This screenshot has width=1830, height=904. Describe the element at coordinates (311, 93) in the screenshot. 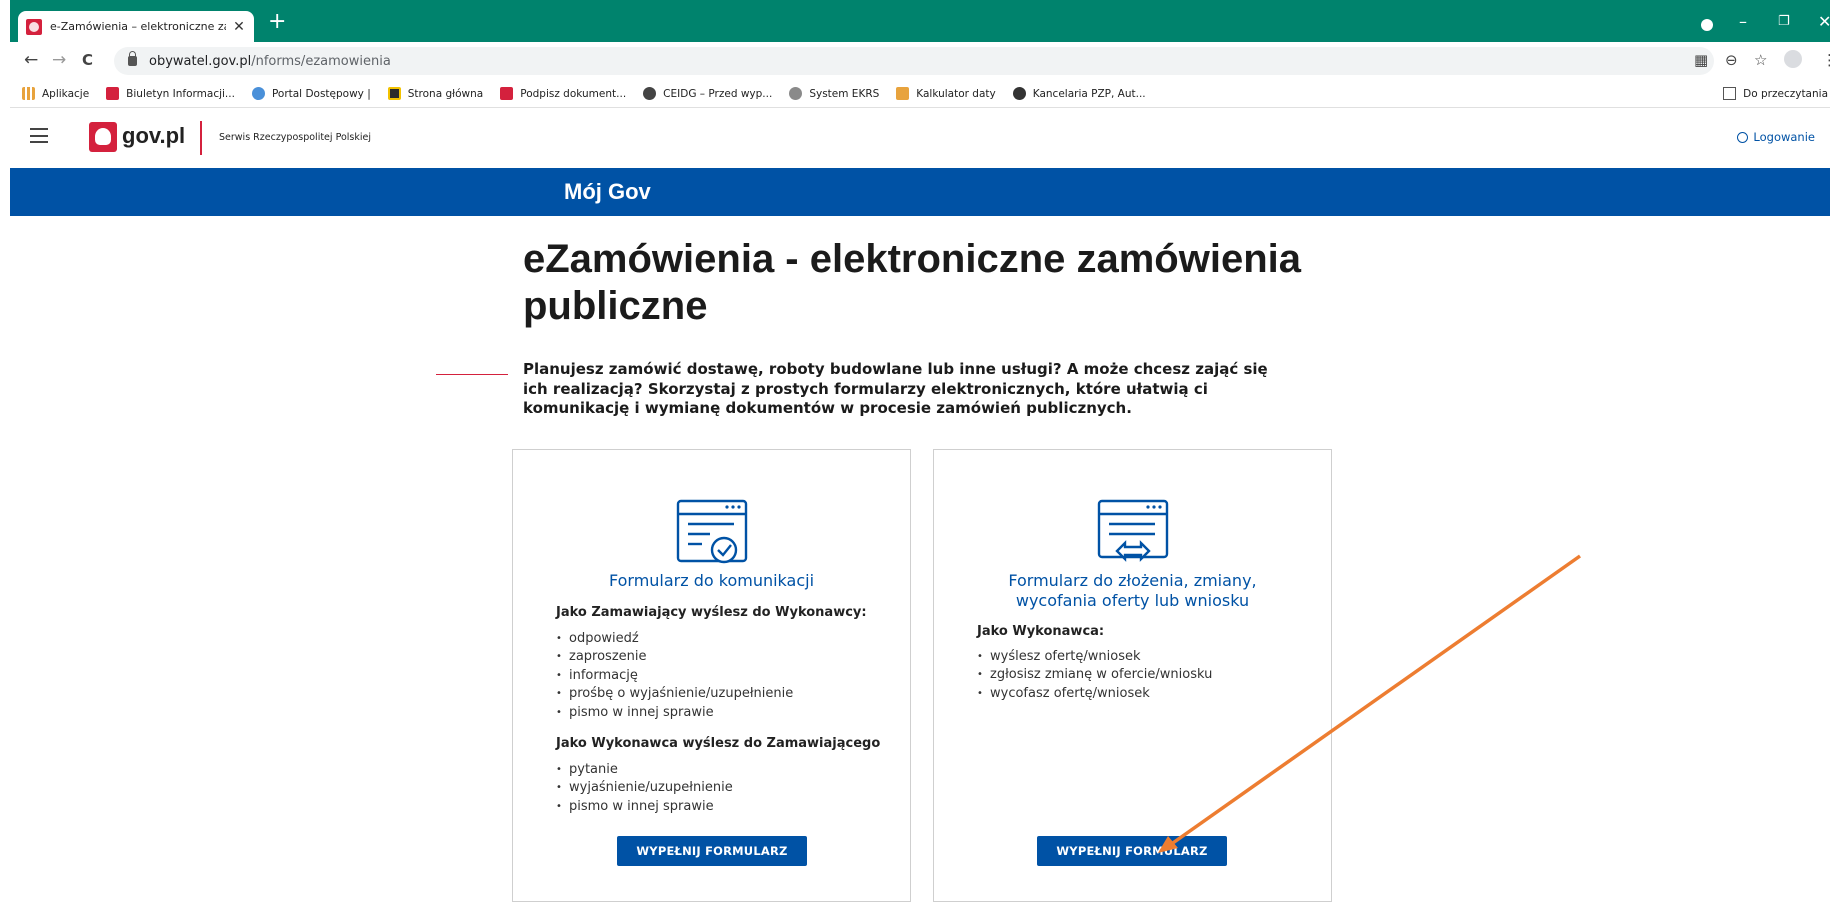

I see `bookmark-portal: Portal Dostępowy |` at that location.